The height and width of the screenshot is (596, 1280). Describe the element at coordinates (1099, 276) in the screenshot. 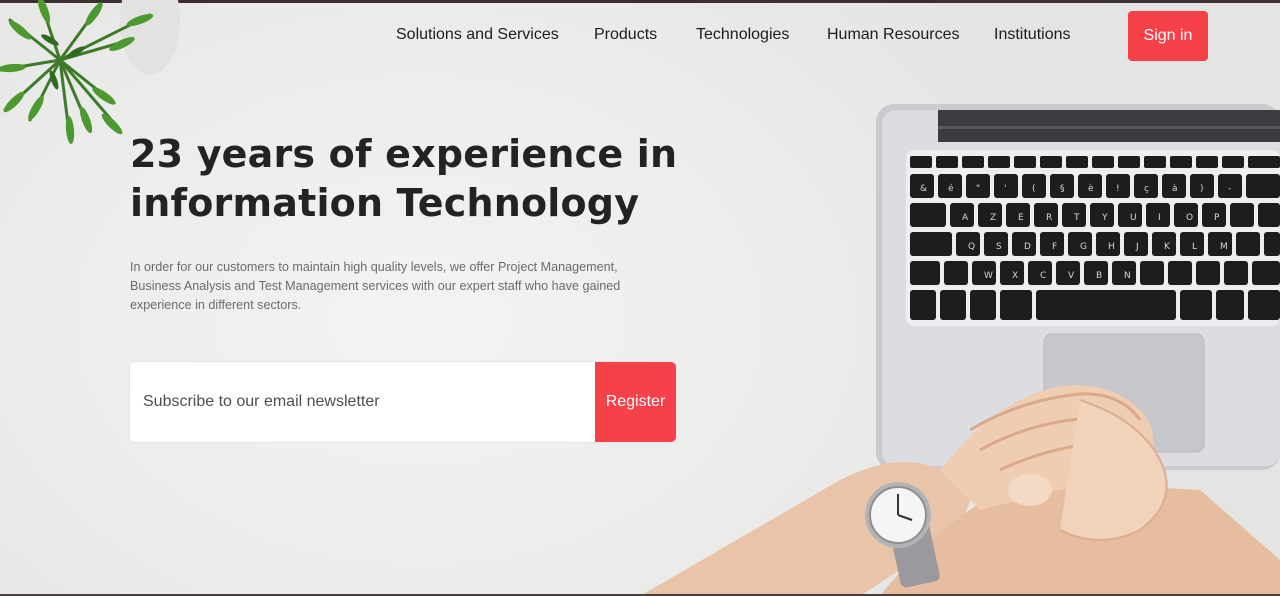

I see `svg-text: B` at that location.